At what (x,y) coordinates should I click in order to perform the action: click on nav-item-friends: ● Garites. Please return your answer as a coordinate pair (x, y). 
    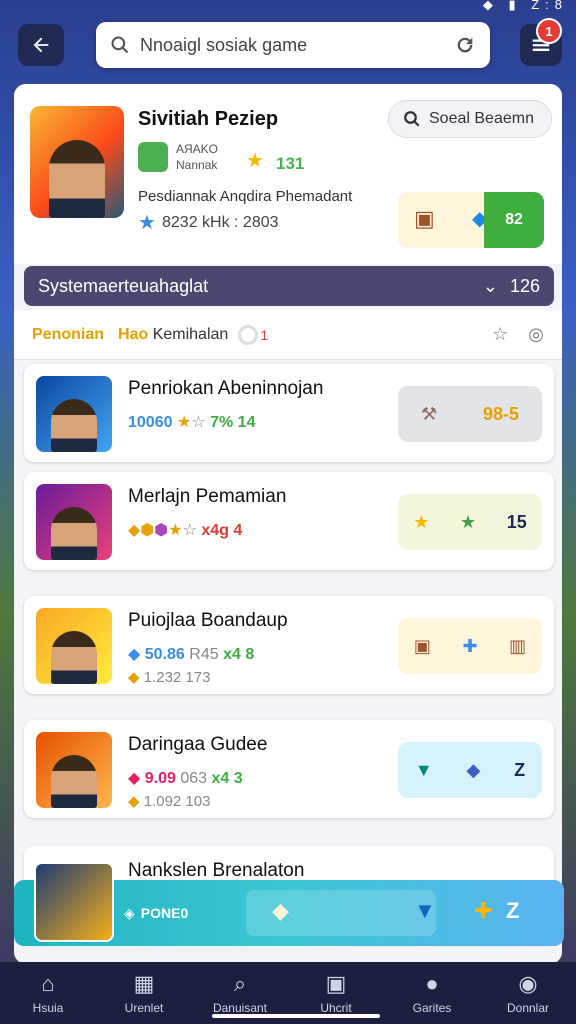
    Looking at the image, I should click on (432, 993).